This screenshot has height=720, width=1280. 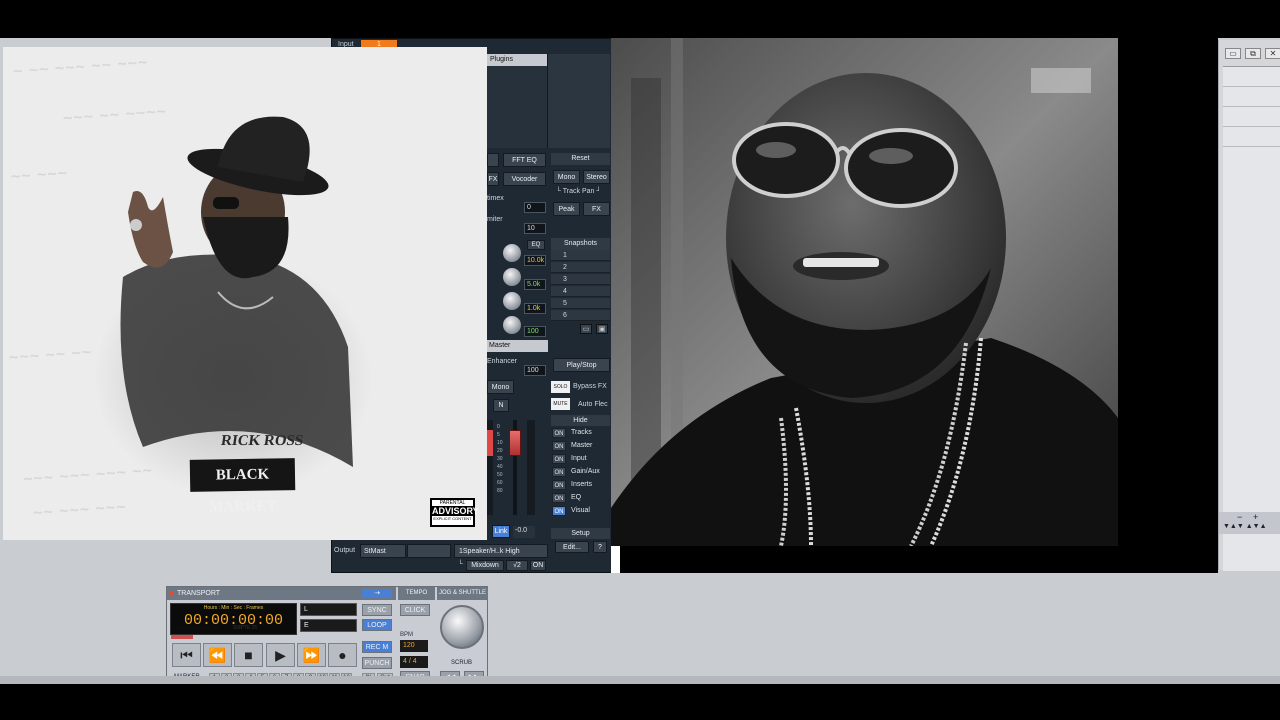 I want to click on peak-button: Peak, so click(x=566, y=209).